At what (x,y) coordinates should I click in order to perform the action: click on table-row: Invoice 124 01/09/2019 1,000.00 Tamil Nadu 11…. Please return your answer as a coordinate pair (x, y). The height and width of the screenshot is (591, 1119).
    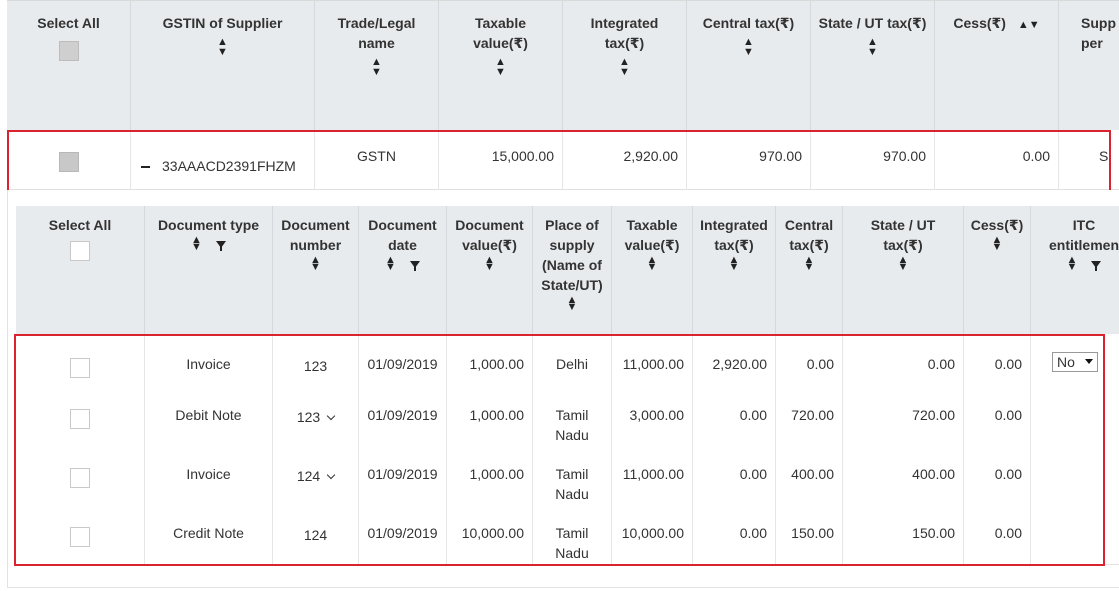
    Looking at the image, I should click on (567, 476).